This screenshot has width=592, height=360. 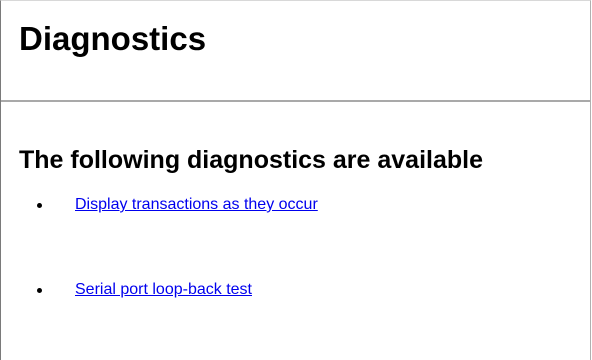 What do you see at coordinates (163, 289) in the screenshot?
I see `serial-loopback-test-link: Serial port loop-back test` at bounding box center [163, 289].